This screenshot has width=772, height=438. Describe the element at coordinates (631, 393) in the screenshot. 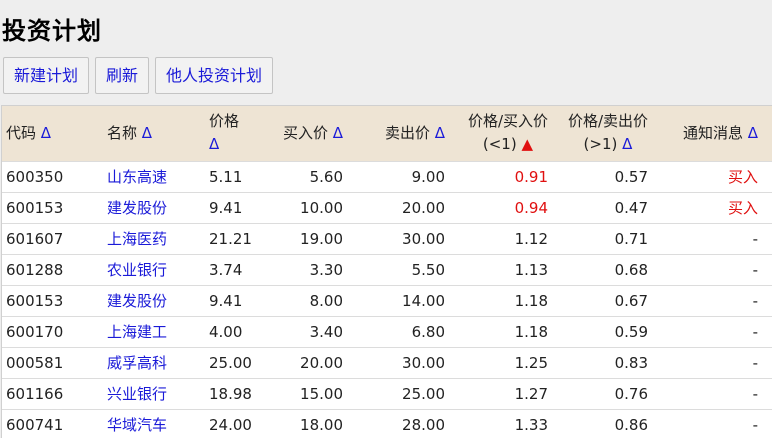

I see `cell-price-sell-ratio: 0.76` at that location.